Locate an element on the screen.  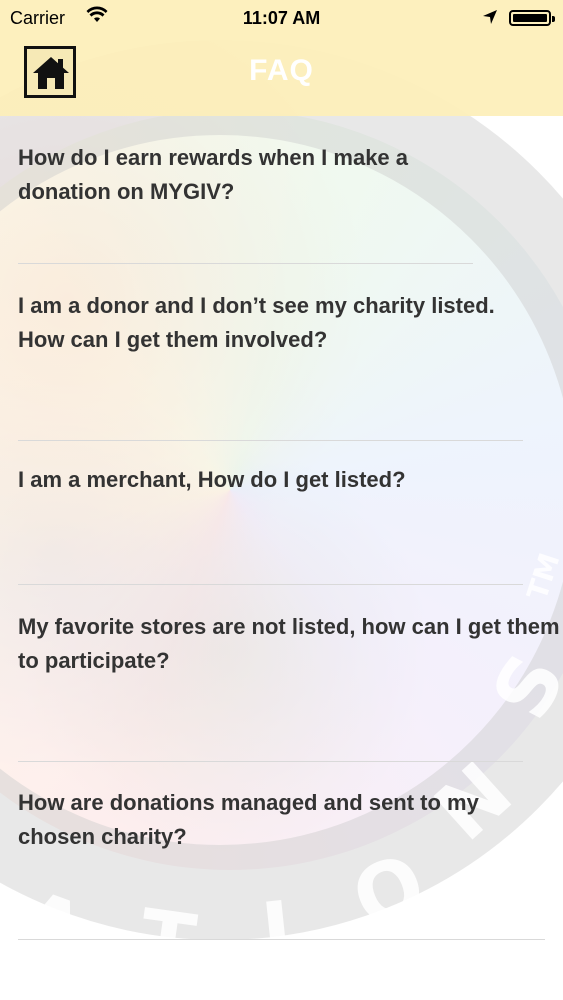
status-time: 11:07 AM is located at coordinates (281, 18).